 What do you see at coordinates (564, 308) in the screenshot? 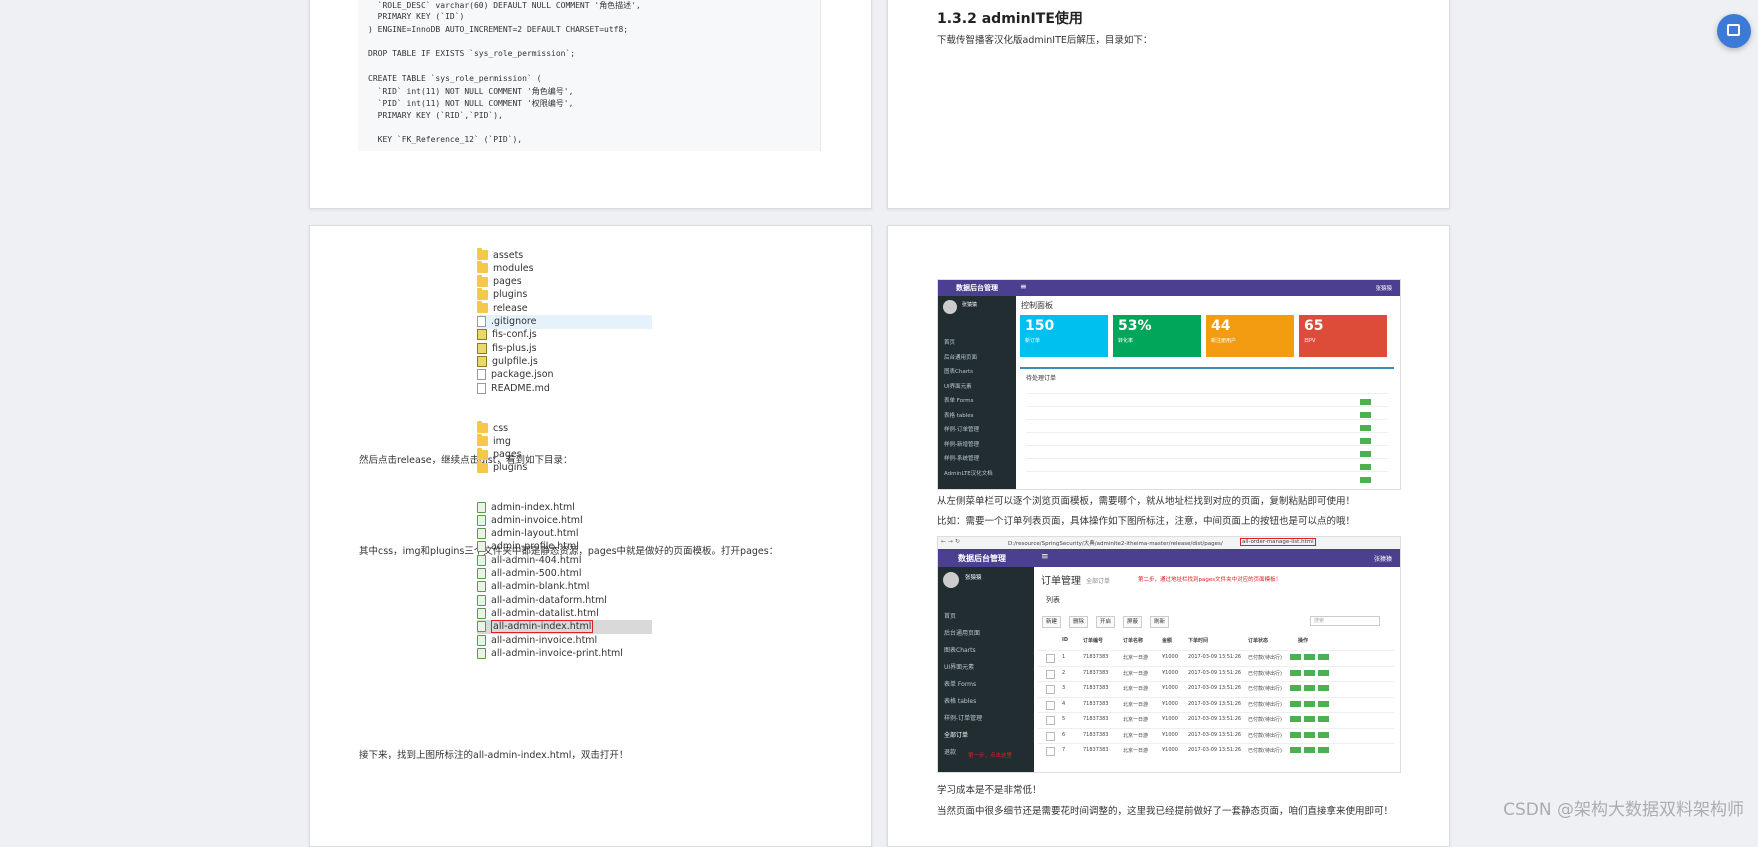
I see `tree-item: release` at bounding box center [564, 308].